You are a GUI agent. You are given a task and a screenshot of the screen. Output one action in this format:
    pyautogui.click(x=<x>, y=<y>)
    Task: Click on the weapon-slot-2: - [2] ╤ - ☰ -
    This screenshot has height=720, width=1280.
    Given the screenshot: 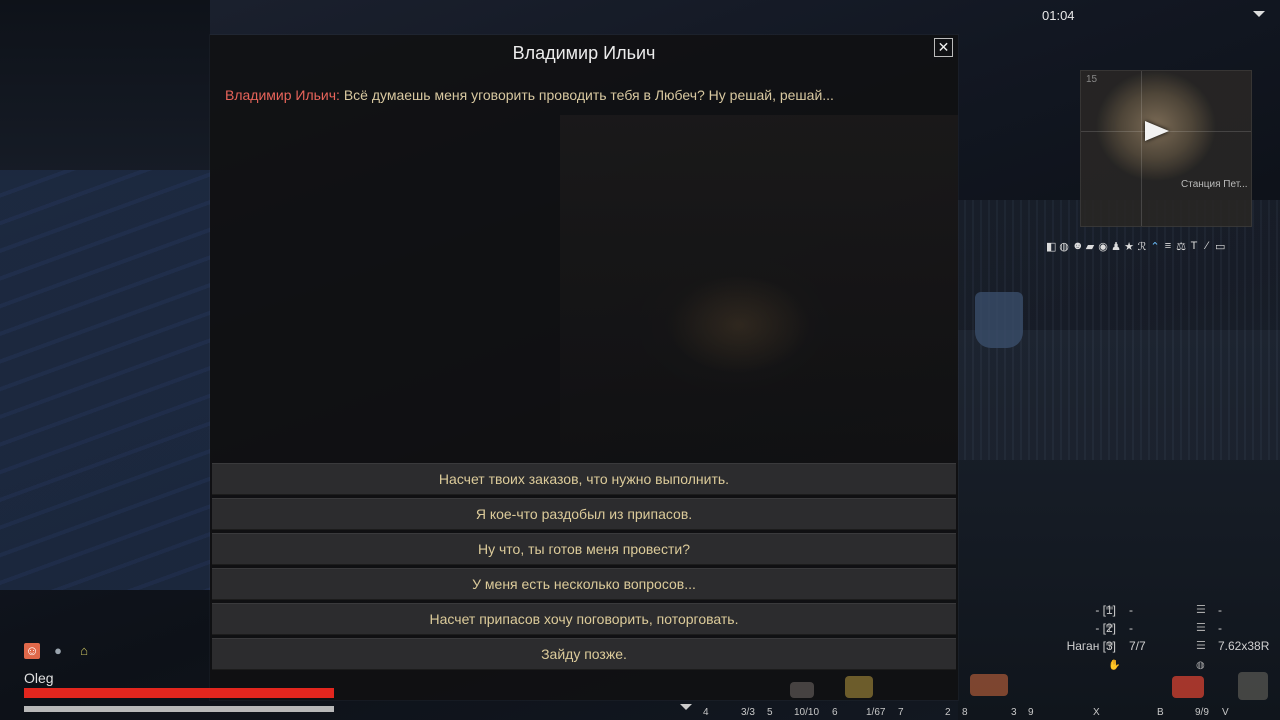 What is the action you would take?
    pyautogui.click(x=1150, y=630)
    